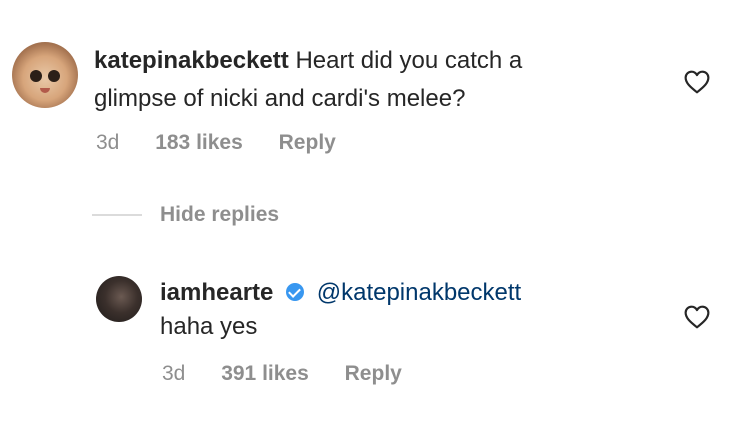  Describe the element at coordinates (280, 98) in the screenshot. I see `comment-text-line-2: glimpse of nicki and cardi's melee?` at that location.